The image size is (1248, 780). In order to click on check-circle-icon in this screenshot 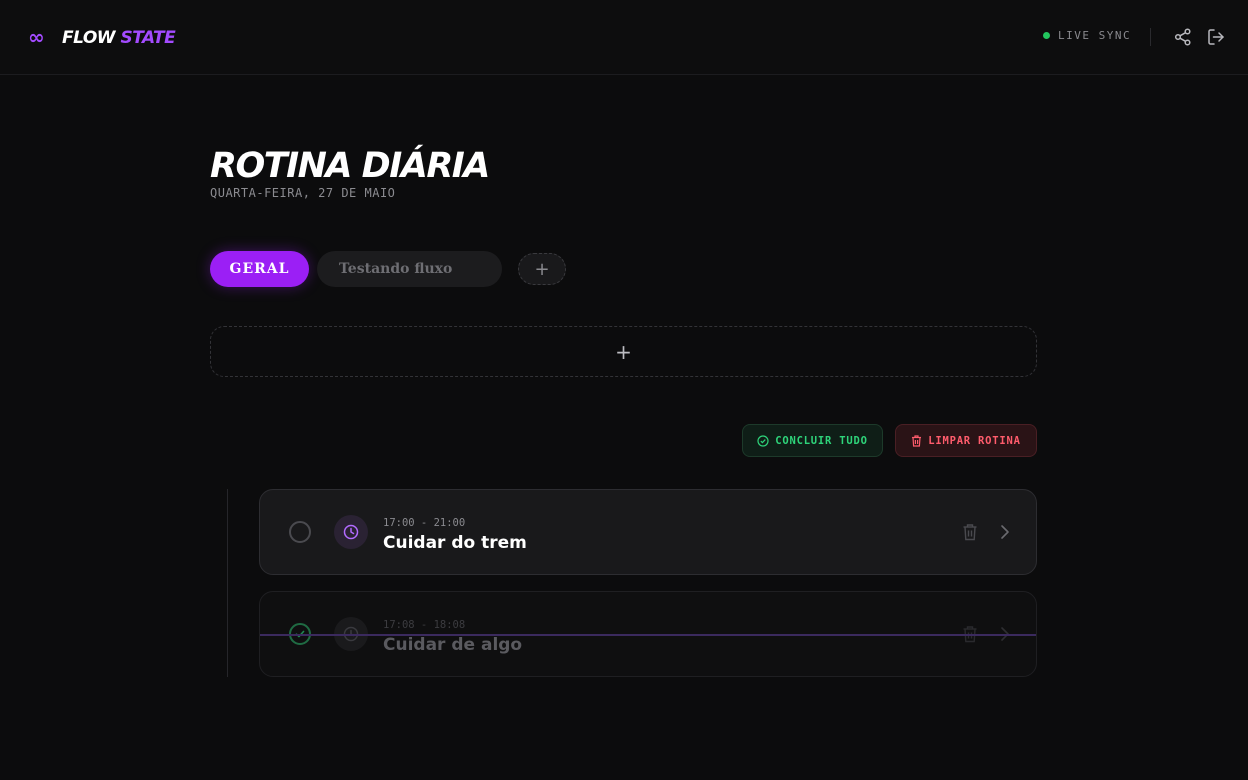, I will do `click(763, 440)`.